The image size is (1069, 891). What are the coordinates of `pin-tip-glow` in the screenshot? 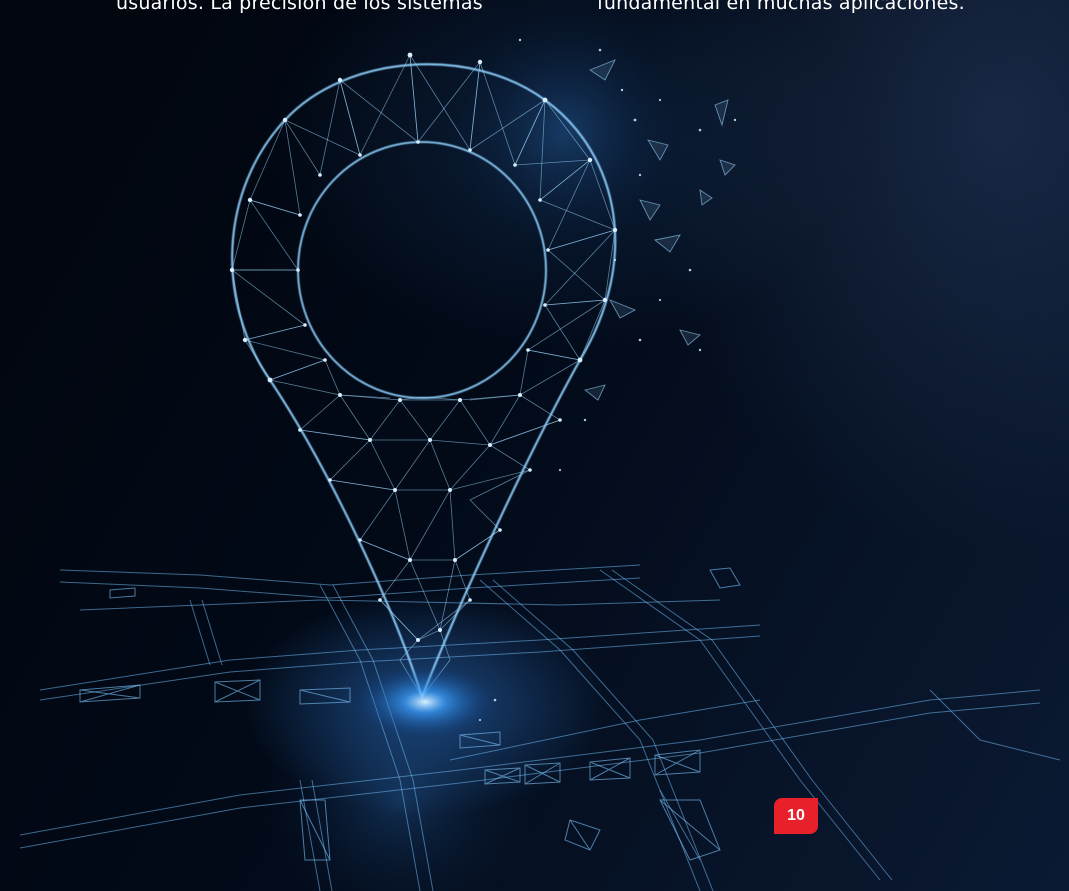 It's located at (425, 702).